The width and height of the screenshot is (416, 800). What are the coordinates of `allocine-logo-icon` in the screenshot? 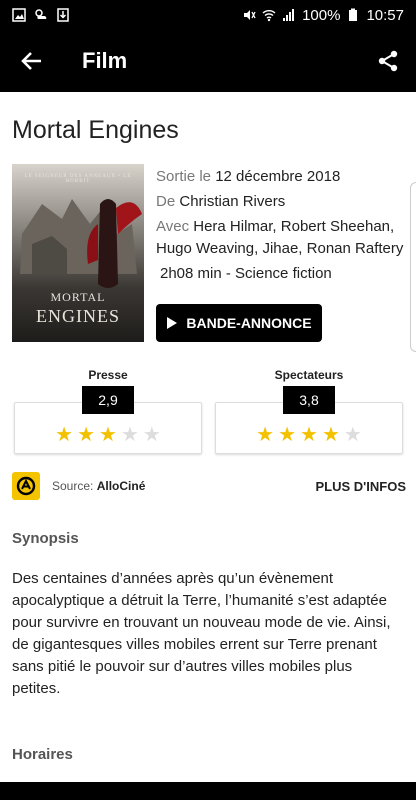 It's located at (26, 486).